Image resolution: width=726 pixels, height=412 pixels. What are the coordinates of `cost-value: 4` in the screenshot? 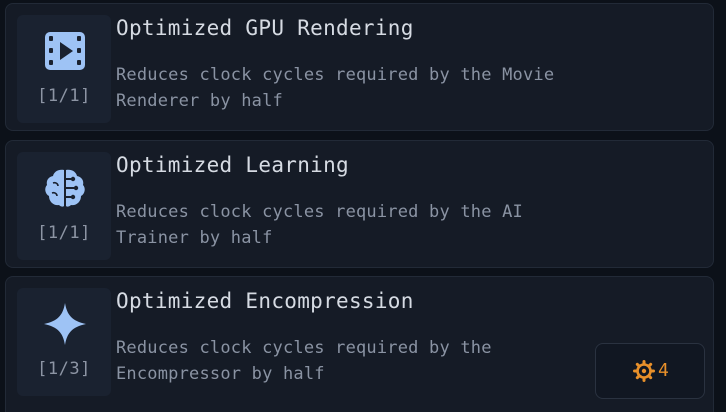 It's located at (663, 370).